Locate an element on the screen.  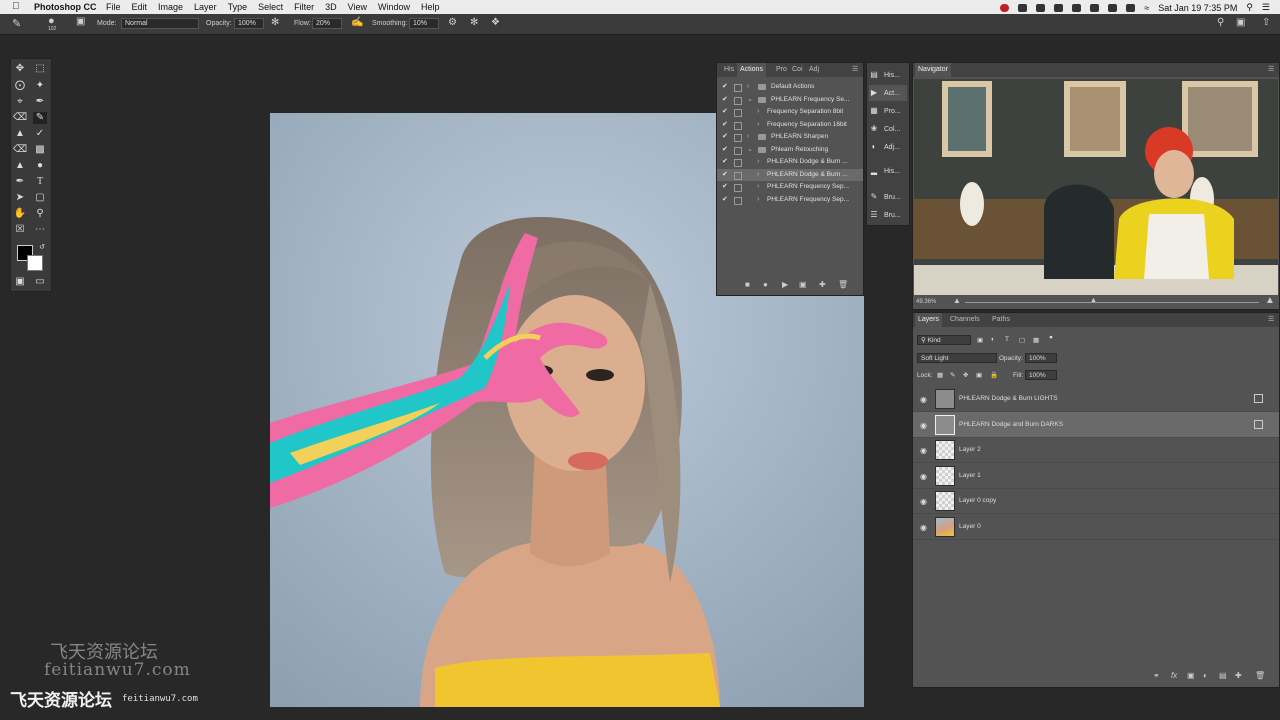
more-tools-icon: ⋯ is located at coordinates (40, 230).